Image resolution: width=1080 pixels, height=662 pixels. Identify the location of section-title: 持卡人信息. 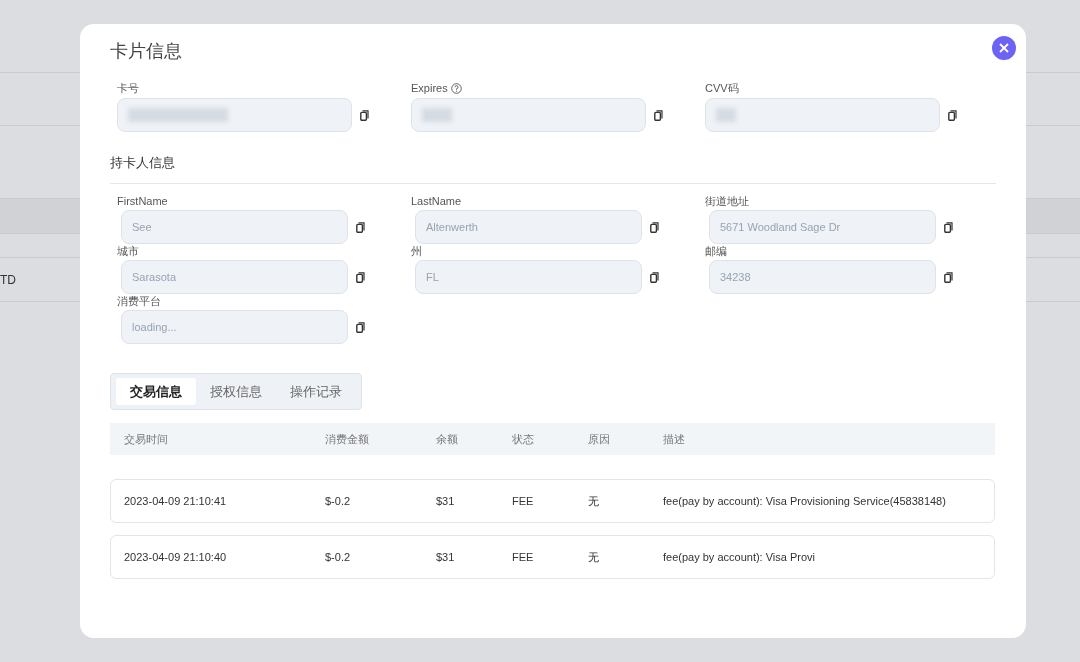
(143, 162).